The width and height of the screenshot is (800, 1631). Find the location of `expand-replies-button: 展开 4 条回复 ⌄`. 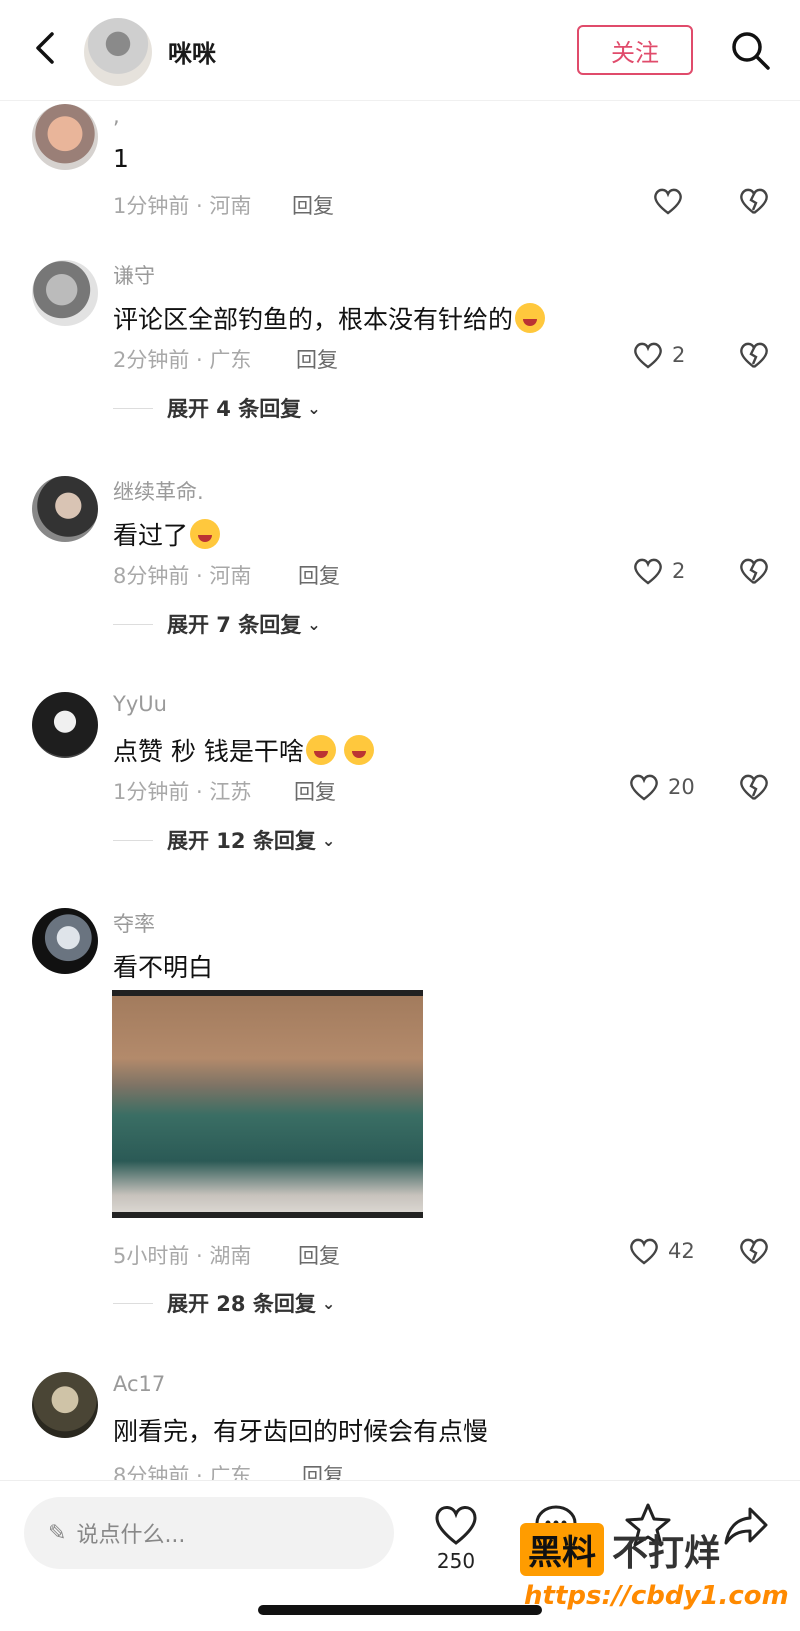

expand-replies-button: 展开 4 条回复 ⌄ is located at coordinates (217, 408).